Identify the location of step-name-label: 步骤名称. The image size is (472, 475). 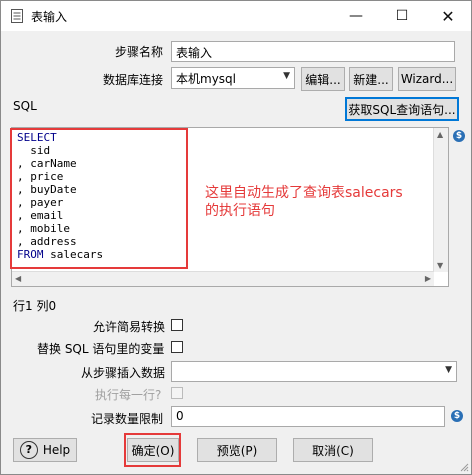
(139, 52).